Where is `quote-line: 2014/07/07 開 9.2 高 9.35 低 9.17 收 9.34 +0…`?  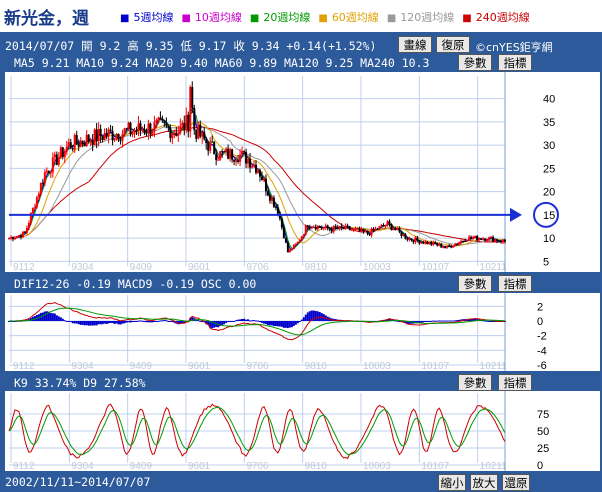
quote-line: 2014/07/07 開 9.2 高 9.35 低 9.17 收 9.34 +0… is located at coordinates (191, 46).